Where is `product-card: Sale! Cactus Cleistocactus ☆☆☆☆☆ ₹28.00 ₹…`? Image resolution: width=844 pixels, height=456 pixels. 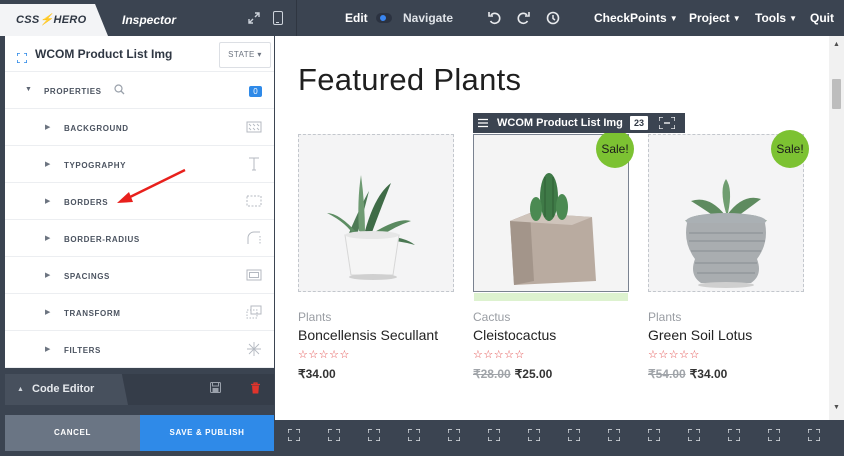
product-card: Sale! Cactus Cleistocactus ☆☆☆☆☆ ₹28.00 ₹… is located at coordinates (553, 255).